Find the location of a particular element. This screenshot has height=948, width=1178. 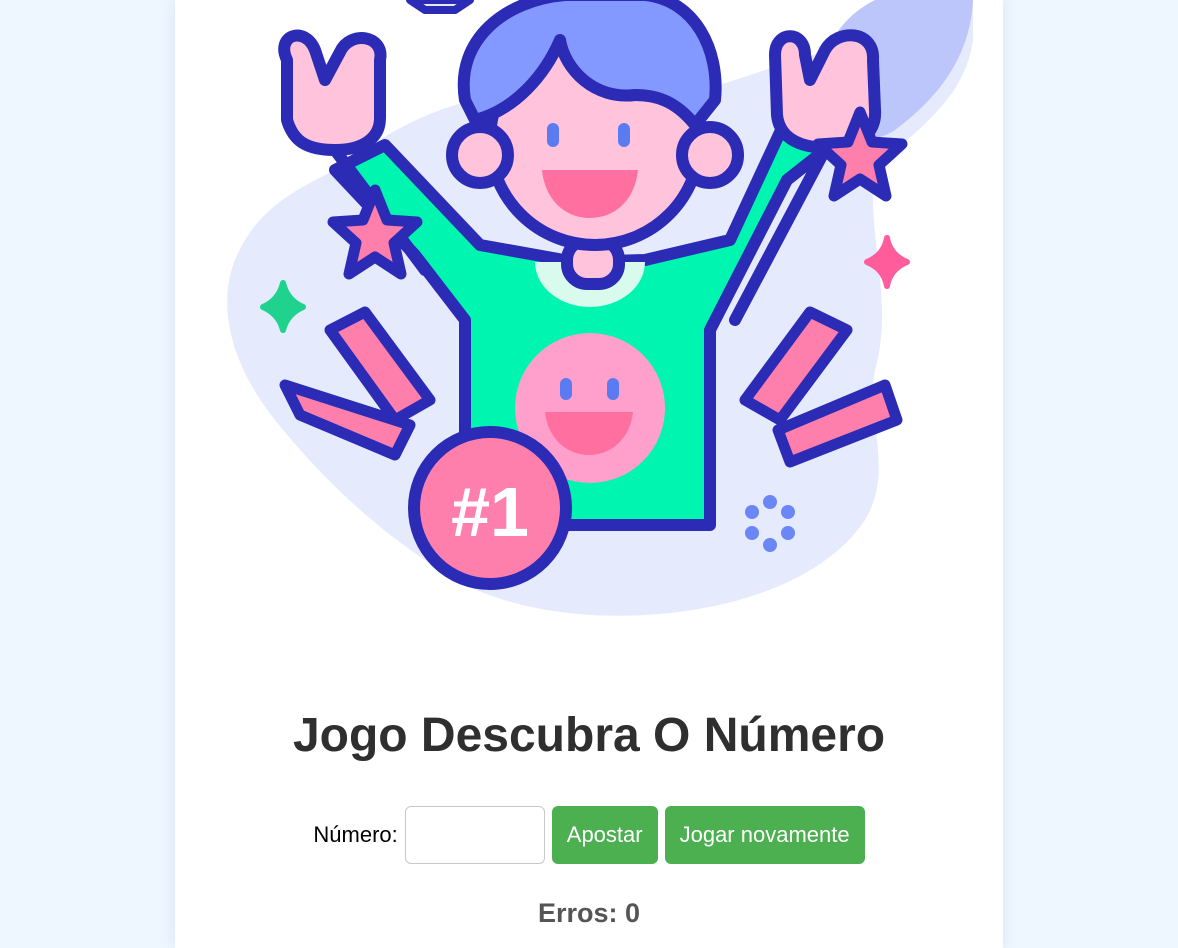

errors-counter: Erros: 0 is located at coordinates (589, 913).